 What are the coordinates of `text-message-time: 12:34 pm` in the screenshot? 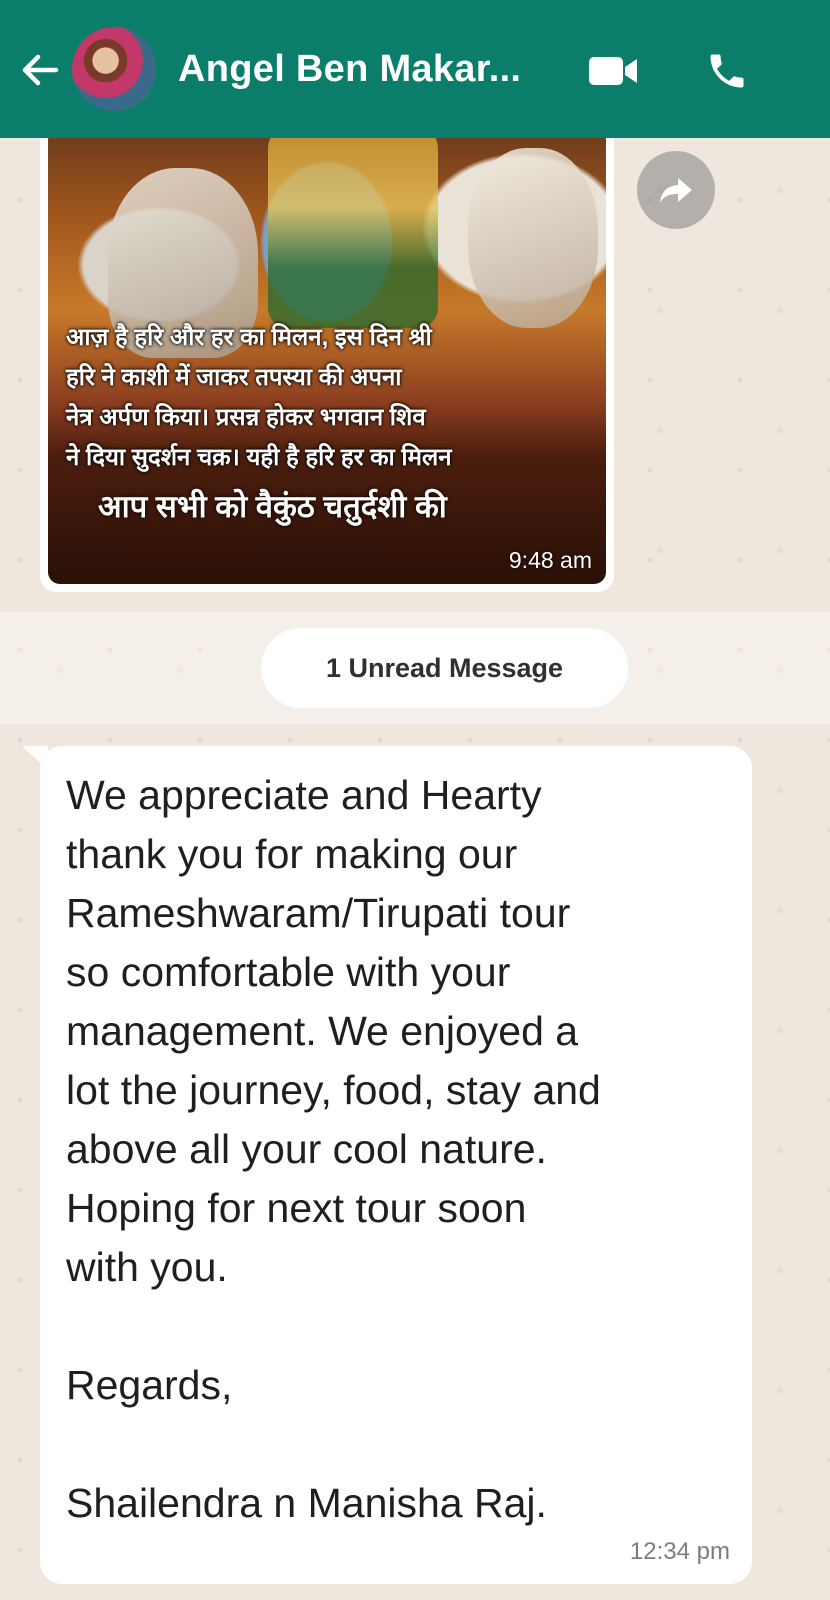 It's located at (679, 1551).